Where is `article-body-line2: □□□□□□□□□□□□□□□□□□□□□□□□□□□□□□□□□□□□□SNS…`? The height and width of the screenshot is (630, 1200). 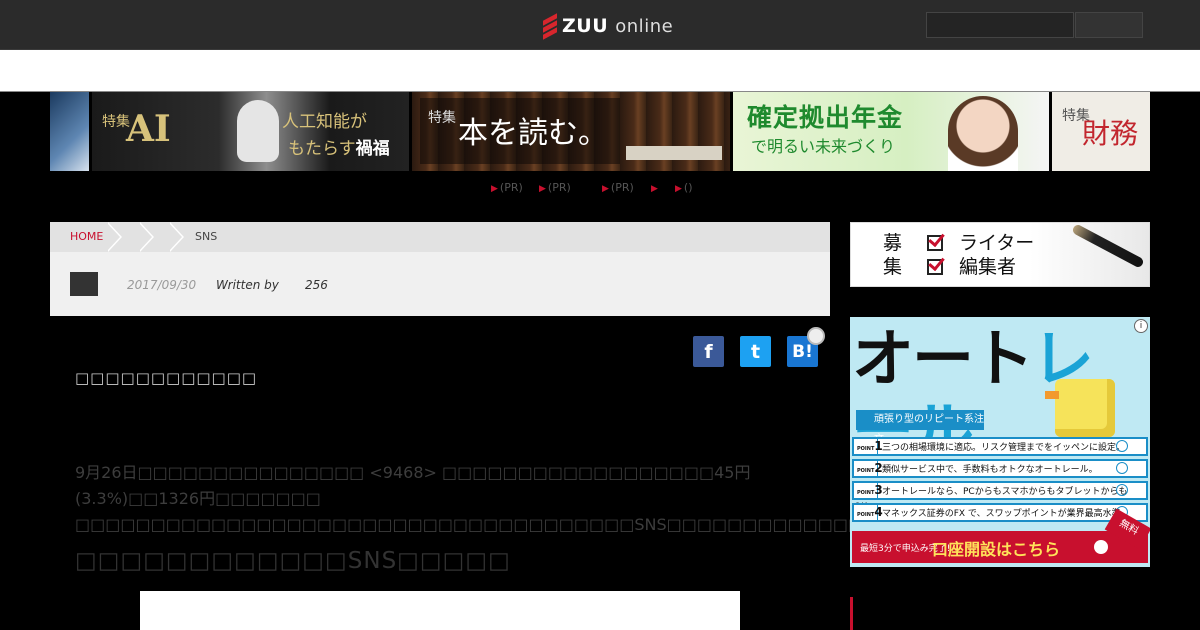 article-body-line2: □□□□□□□□□□□□□□□□□□□□□□□□□□□□□□□□□□□□□SNS… is located at coordinates (507, 524).